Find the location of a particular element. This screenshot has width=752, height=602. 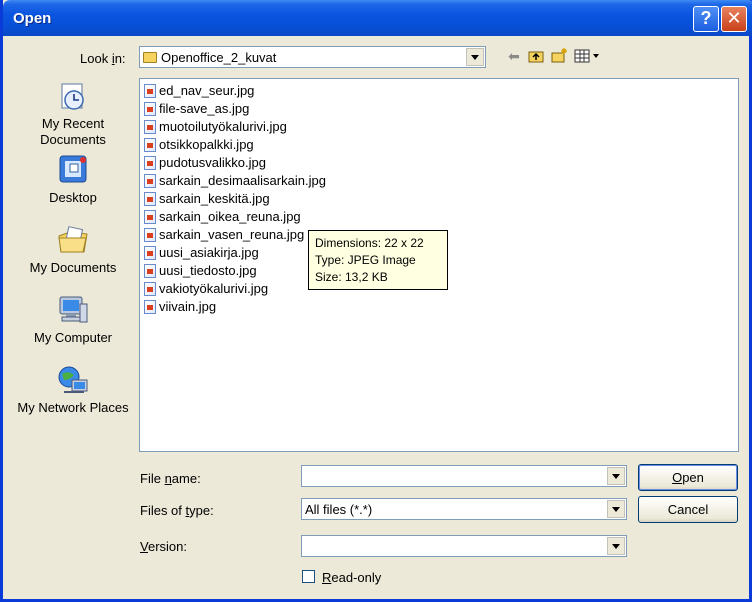

file-list-item: ed_nav_seur.jpg is located at coordinates (199, 91).